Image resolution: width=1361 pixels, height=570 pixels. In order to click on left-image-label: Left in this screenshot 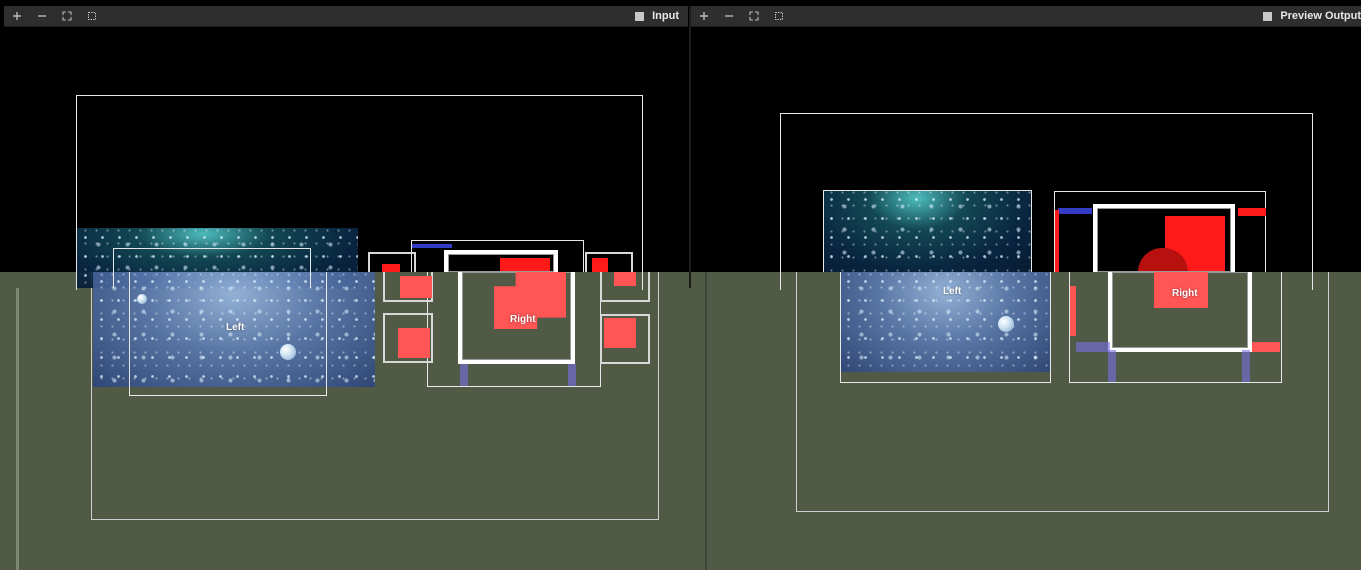, I will do `click(235, 327)`.